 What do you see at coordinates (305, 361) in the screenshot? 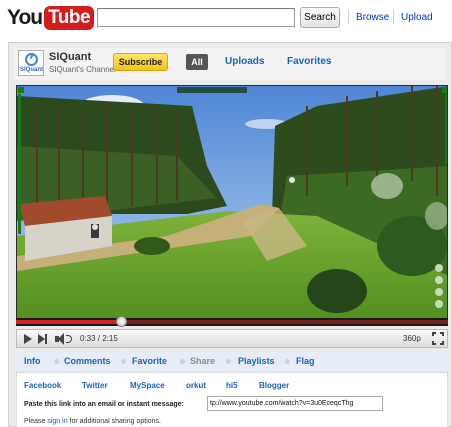
I see `flag-button: Flag` at bounding box center [305, 361].